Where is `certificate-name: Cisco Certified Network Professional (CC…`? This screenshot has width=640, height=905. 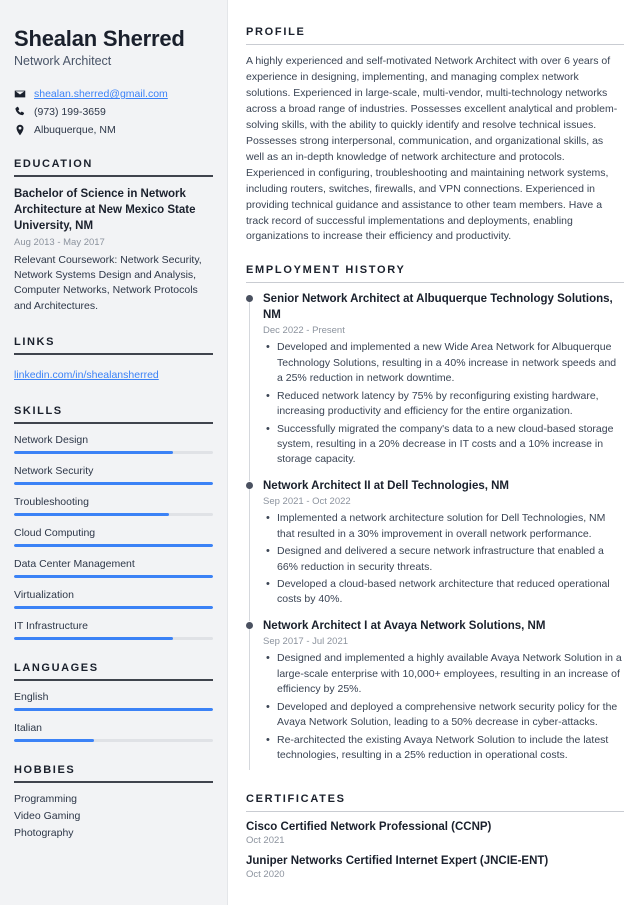
certificate-name: Cisco Certified Network Professional (CC… is located at coordinates (369, 827).